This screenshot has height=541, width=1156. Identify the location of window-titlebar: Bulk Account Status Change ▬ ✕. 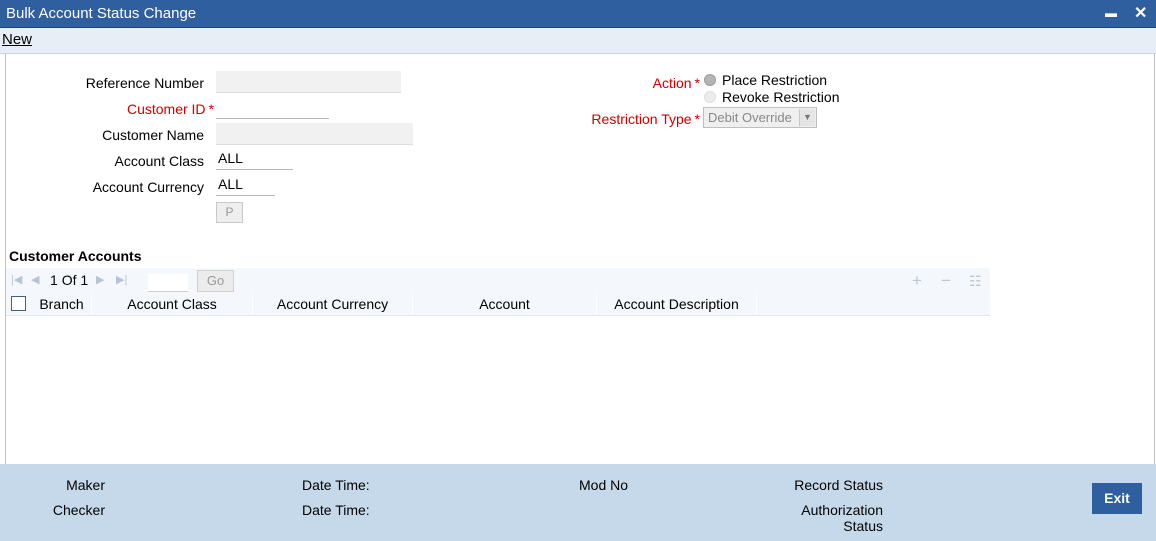
(578, 14).